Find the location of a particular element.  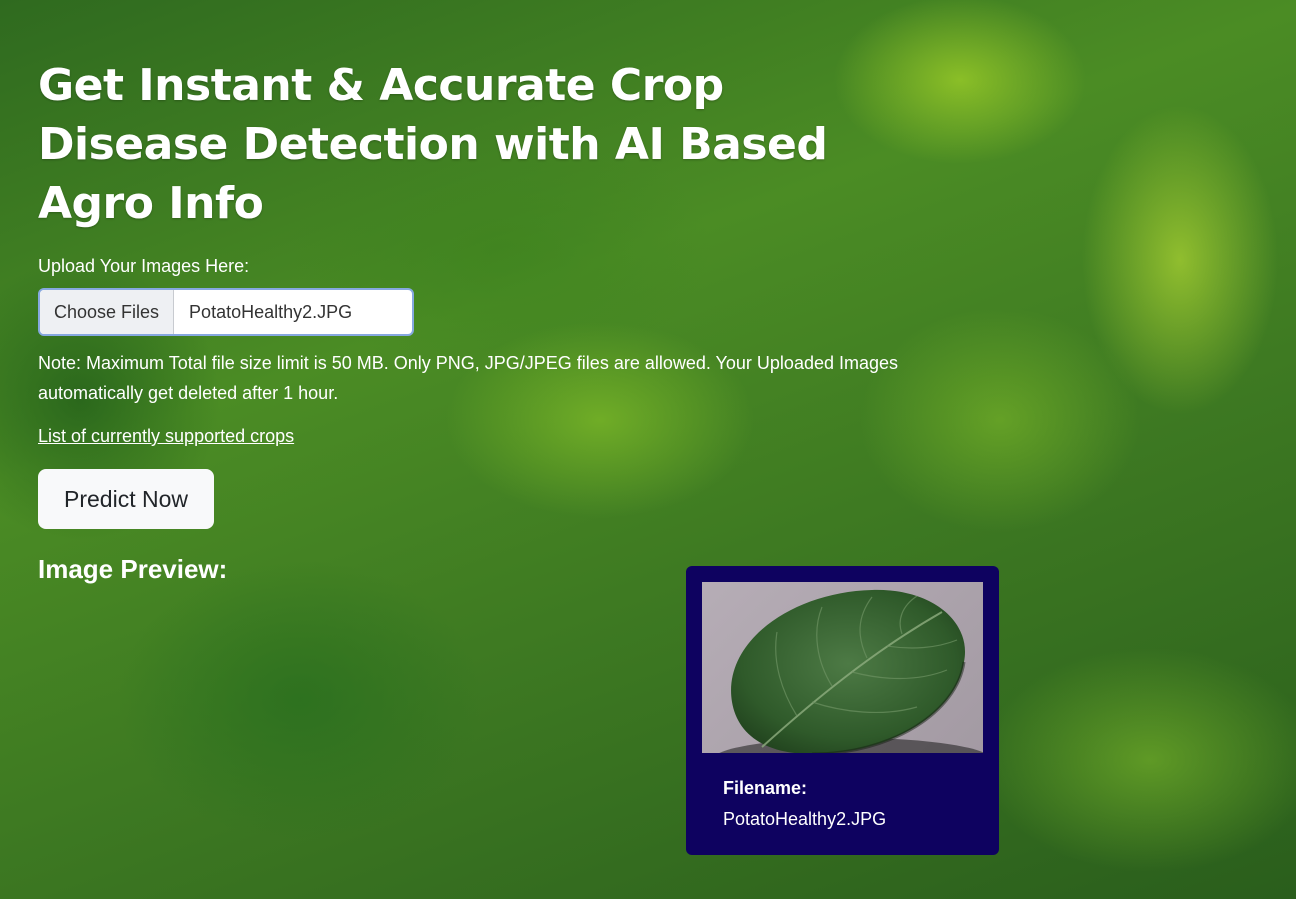

predict-now-button: Predict Now is located at coordinates (126, 499).